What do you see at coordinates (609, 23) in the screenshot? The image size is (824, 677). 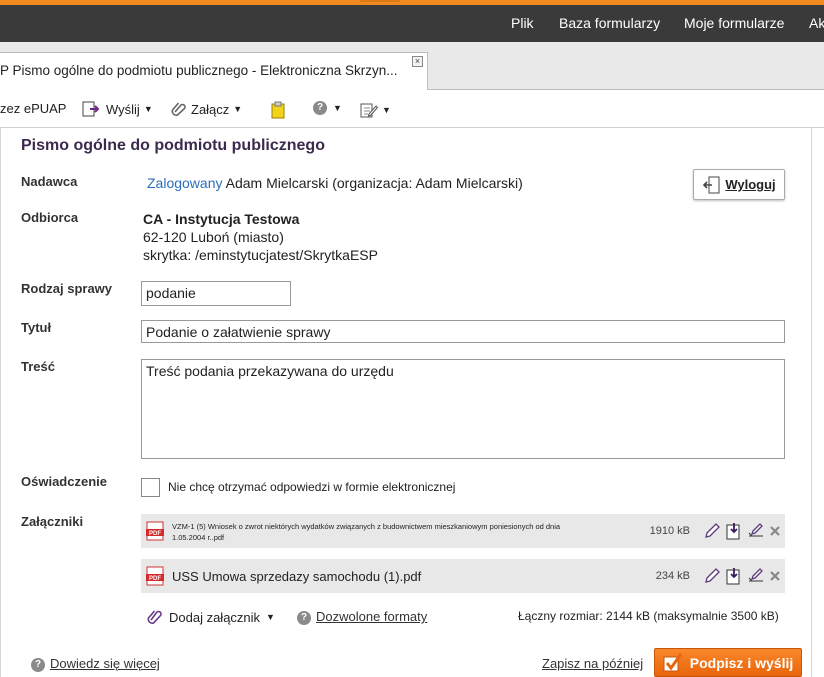 I see `menu-form-database: Baza formularzy` at bounding box center [609, 23].